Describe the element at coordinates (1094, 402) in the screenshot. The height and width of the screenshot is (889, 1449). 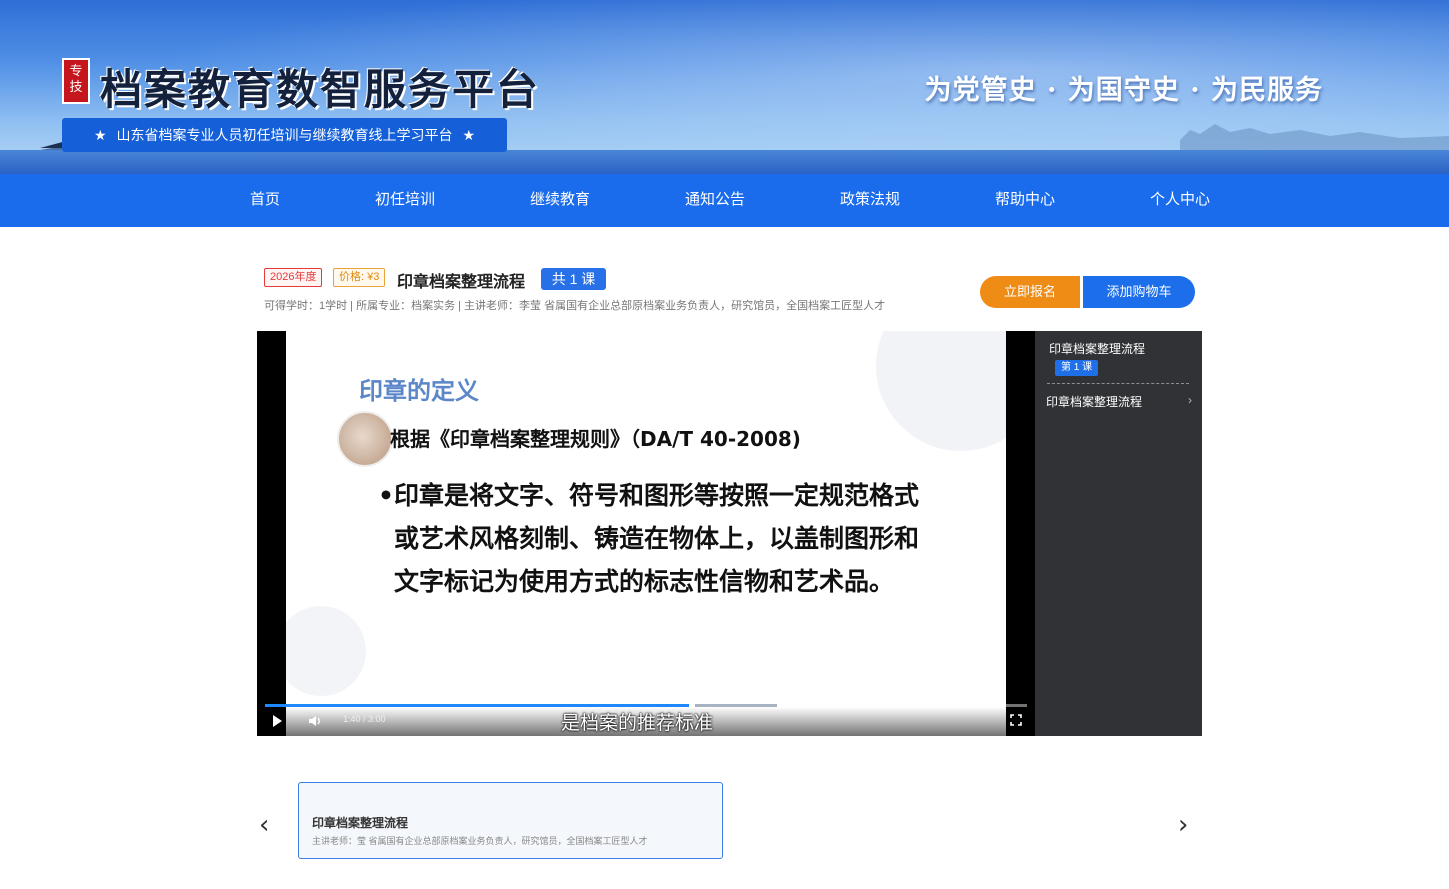
I see `playlist-item-label: 印章档案整理流程` at that location.